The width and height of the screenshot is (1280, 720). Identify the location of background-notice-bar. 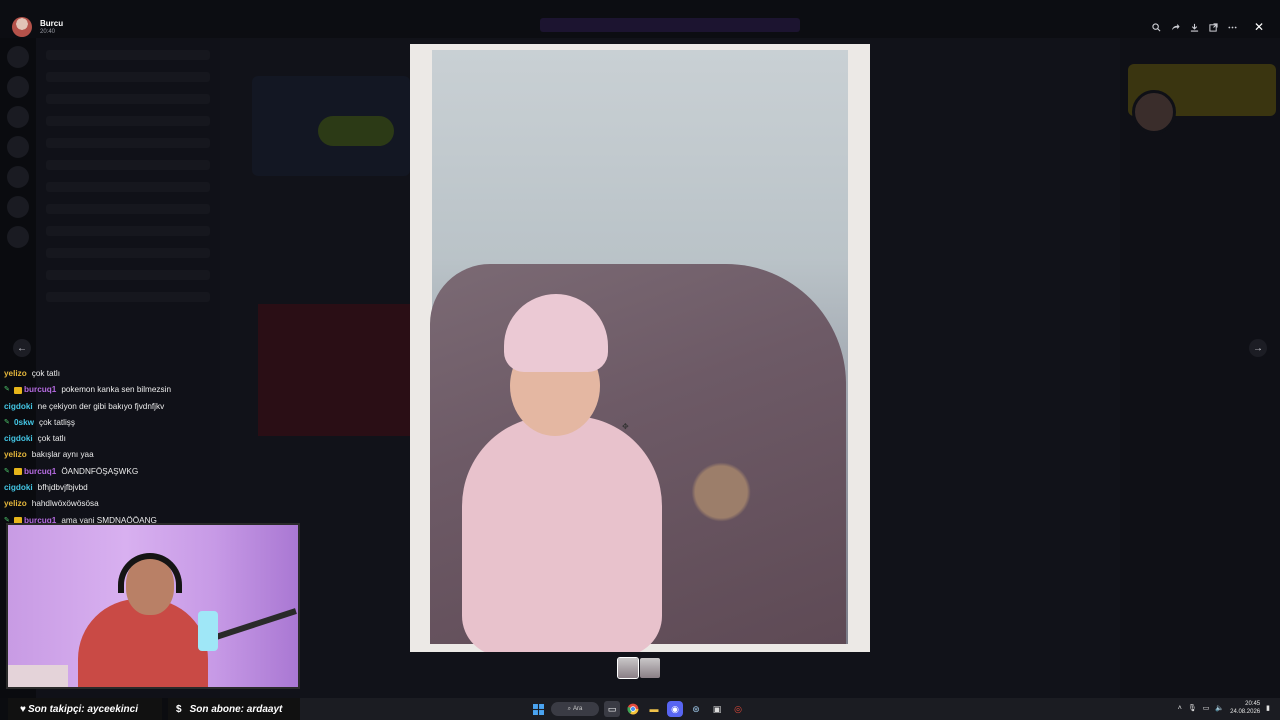
(670, 25).